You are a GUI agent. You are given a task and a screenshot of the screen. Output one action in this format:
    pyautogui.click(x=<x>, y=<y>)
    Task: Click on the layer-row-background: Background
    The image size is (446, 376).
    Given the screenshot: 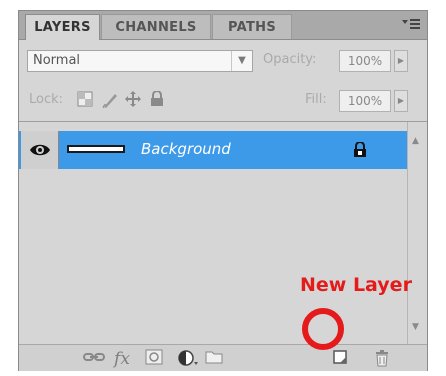 What is the action you would take?
    pyautogui.click(x=213, y=150)
    